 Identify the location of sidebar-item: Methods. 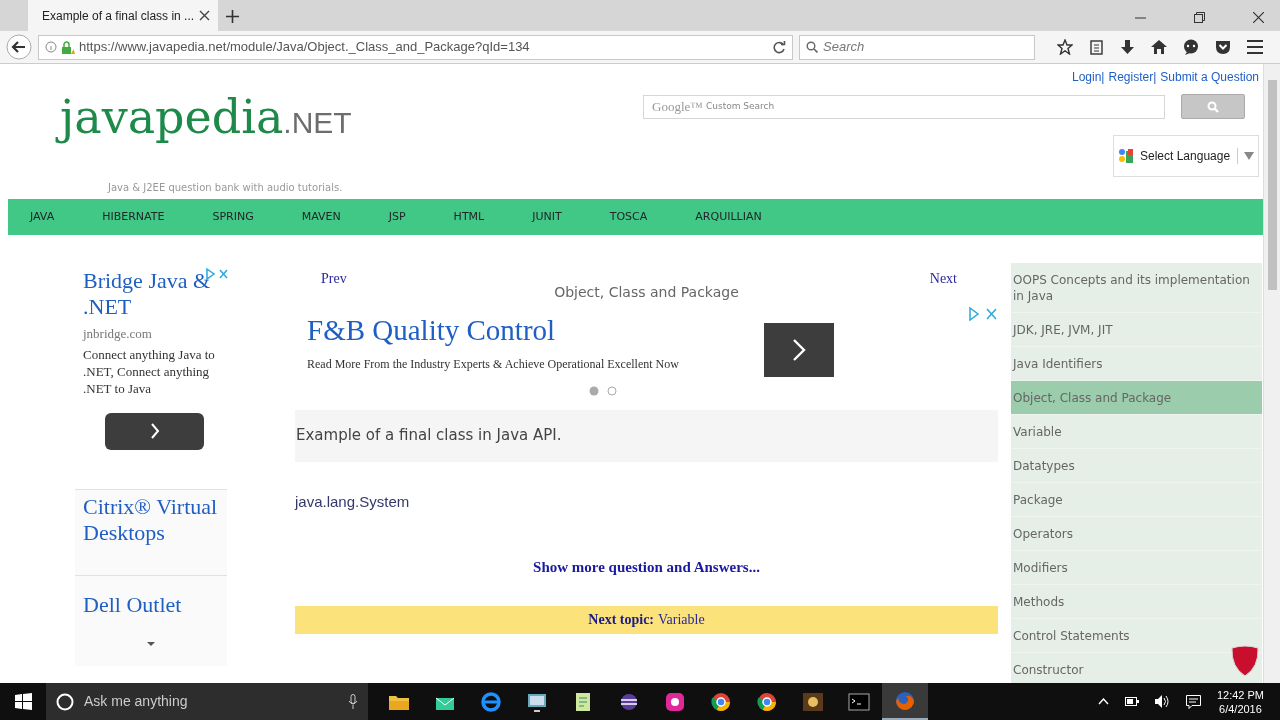
(1136, 602).